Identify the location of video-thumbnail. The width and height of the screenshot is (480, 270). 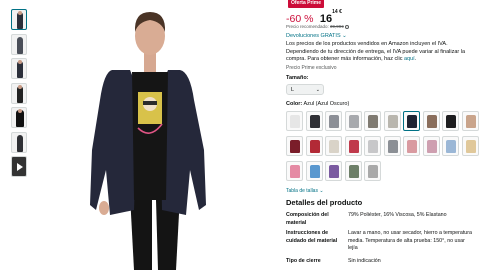
(19, 166).